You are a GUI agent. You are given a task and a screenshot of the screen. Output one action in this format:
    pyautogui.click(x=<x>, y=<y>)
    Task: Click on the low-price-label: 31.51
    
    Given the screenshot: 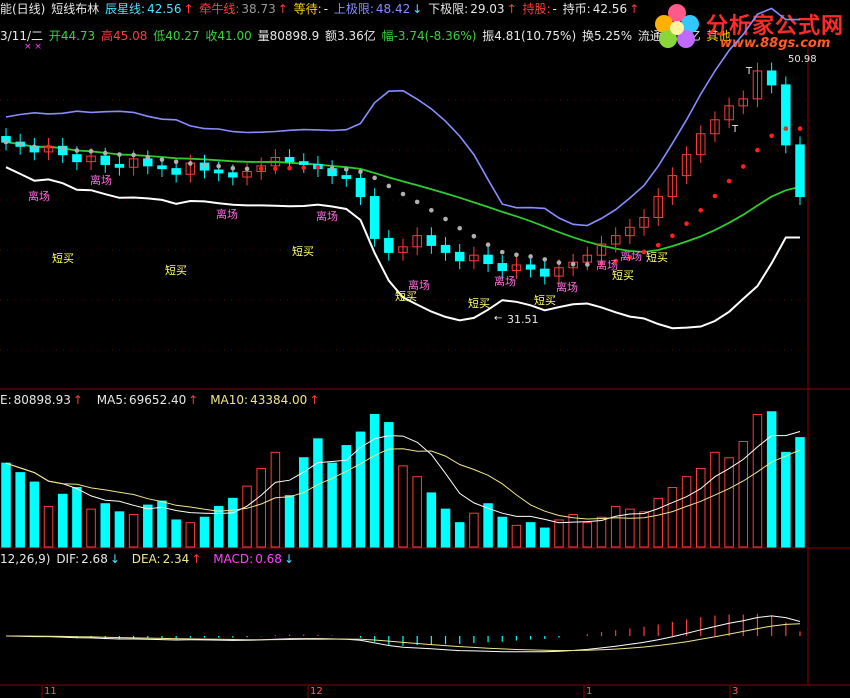 What is the action you would take?
    pyautogui.click(x=523, y=319)
    